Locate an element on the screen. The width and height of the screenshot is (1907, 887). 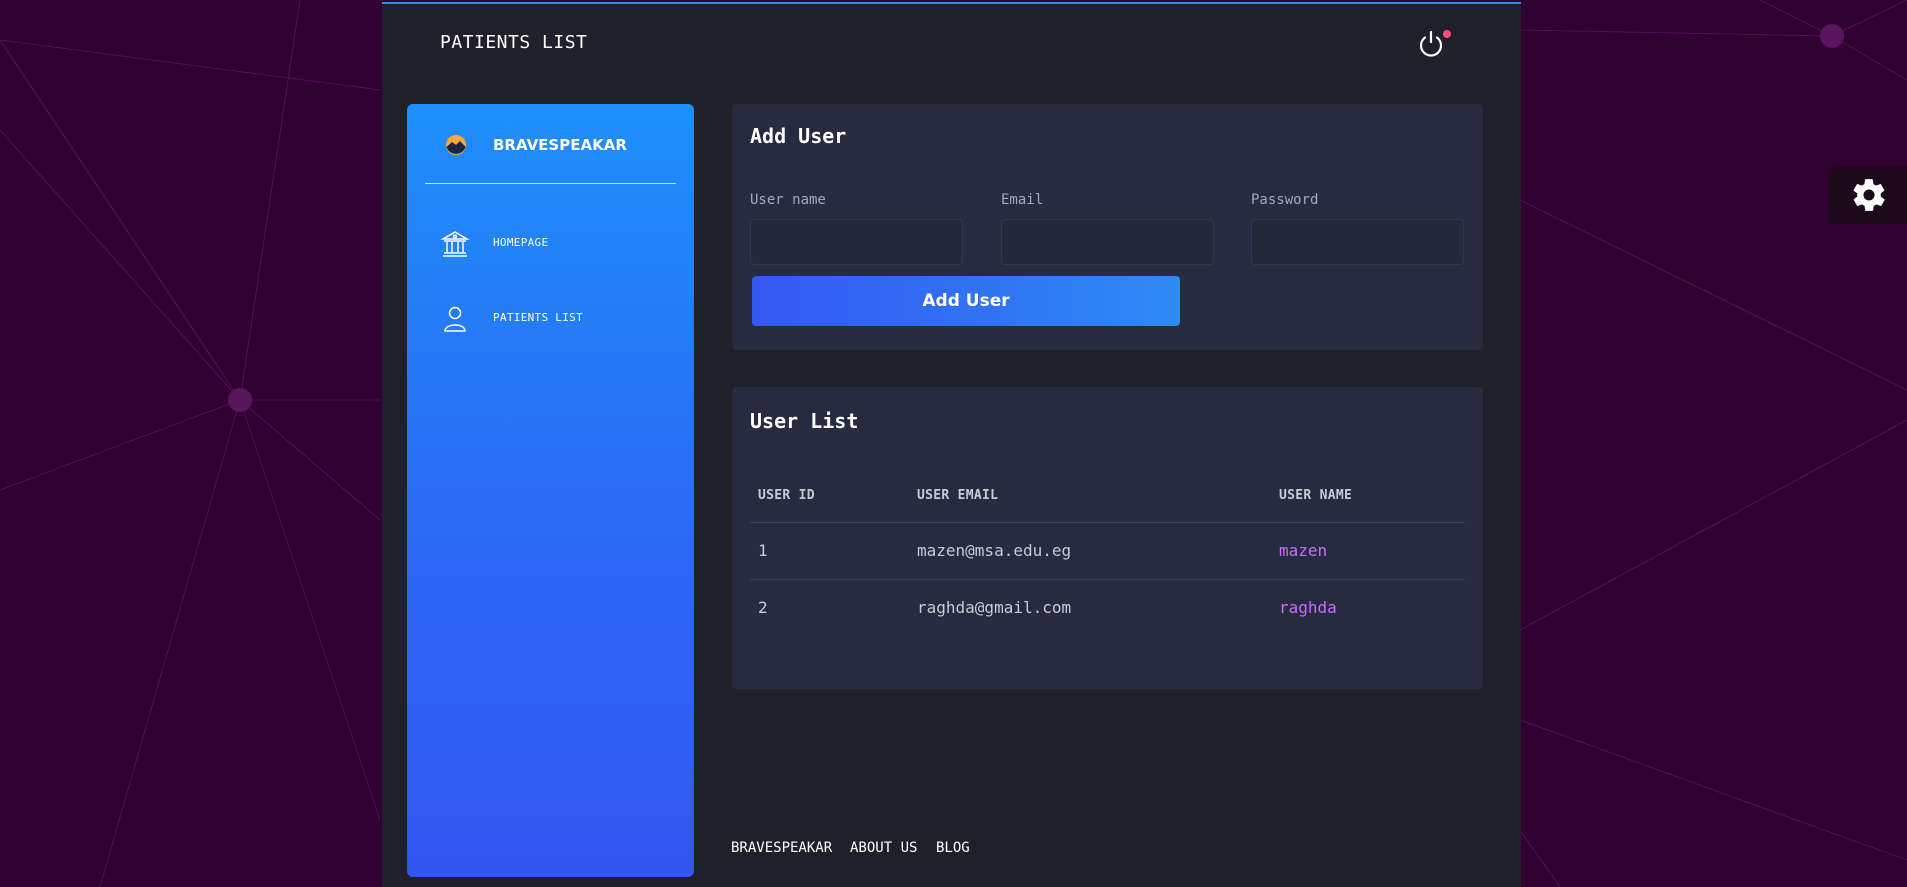
user-name-link: mazen is located at coordinates (1303, 550).